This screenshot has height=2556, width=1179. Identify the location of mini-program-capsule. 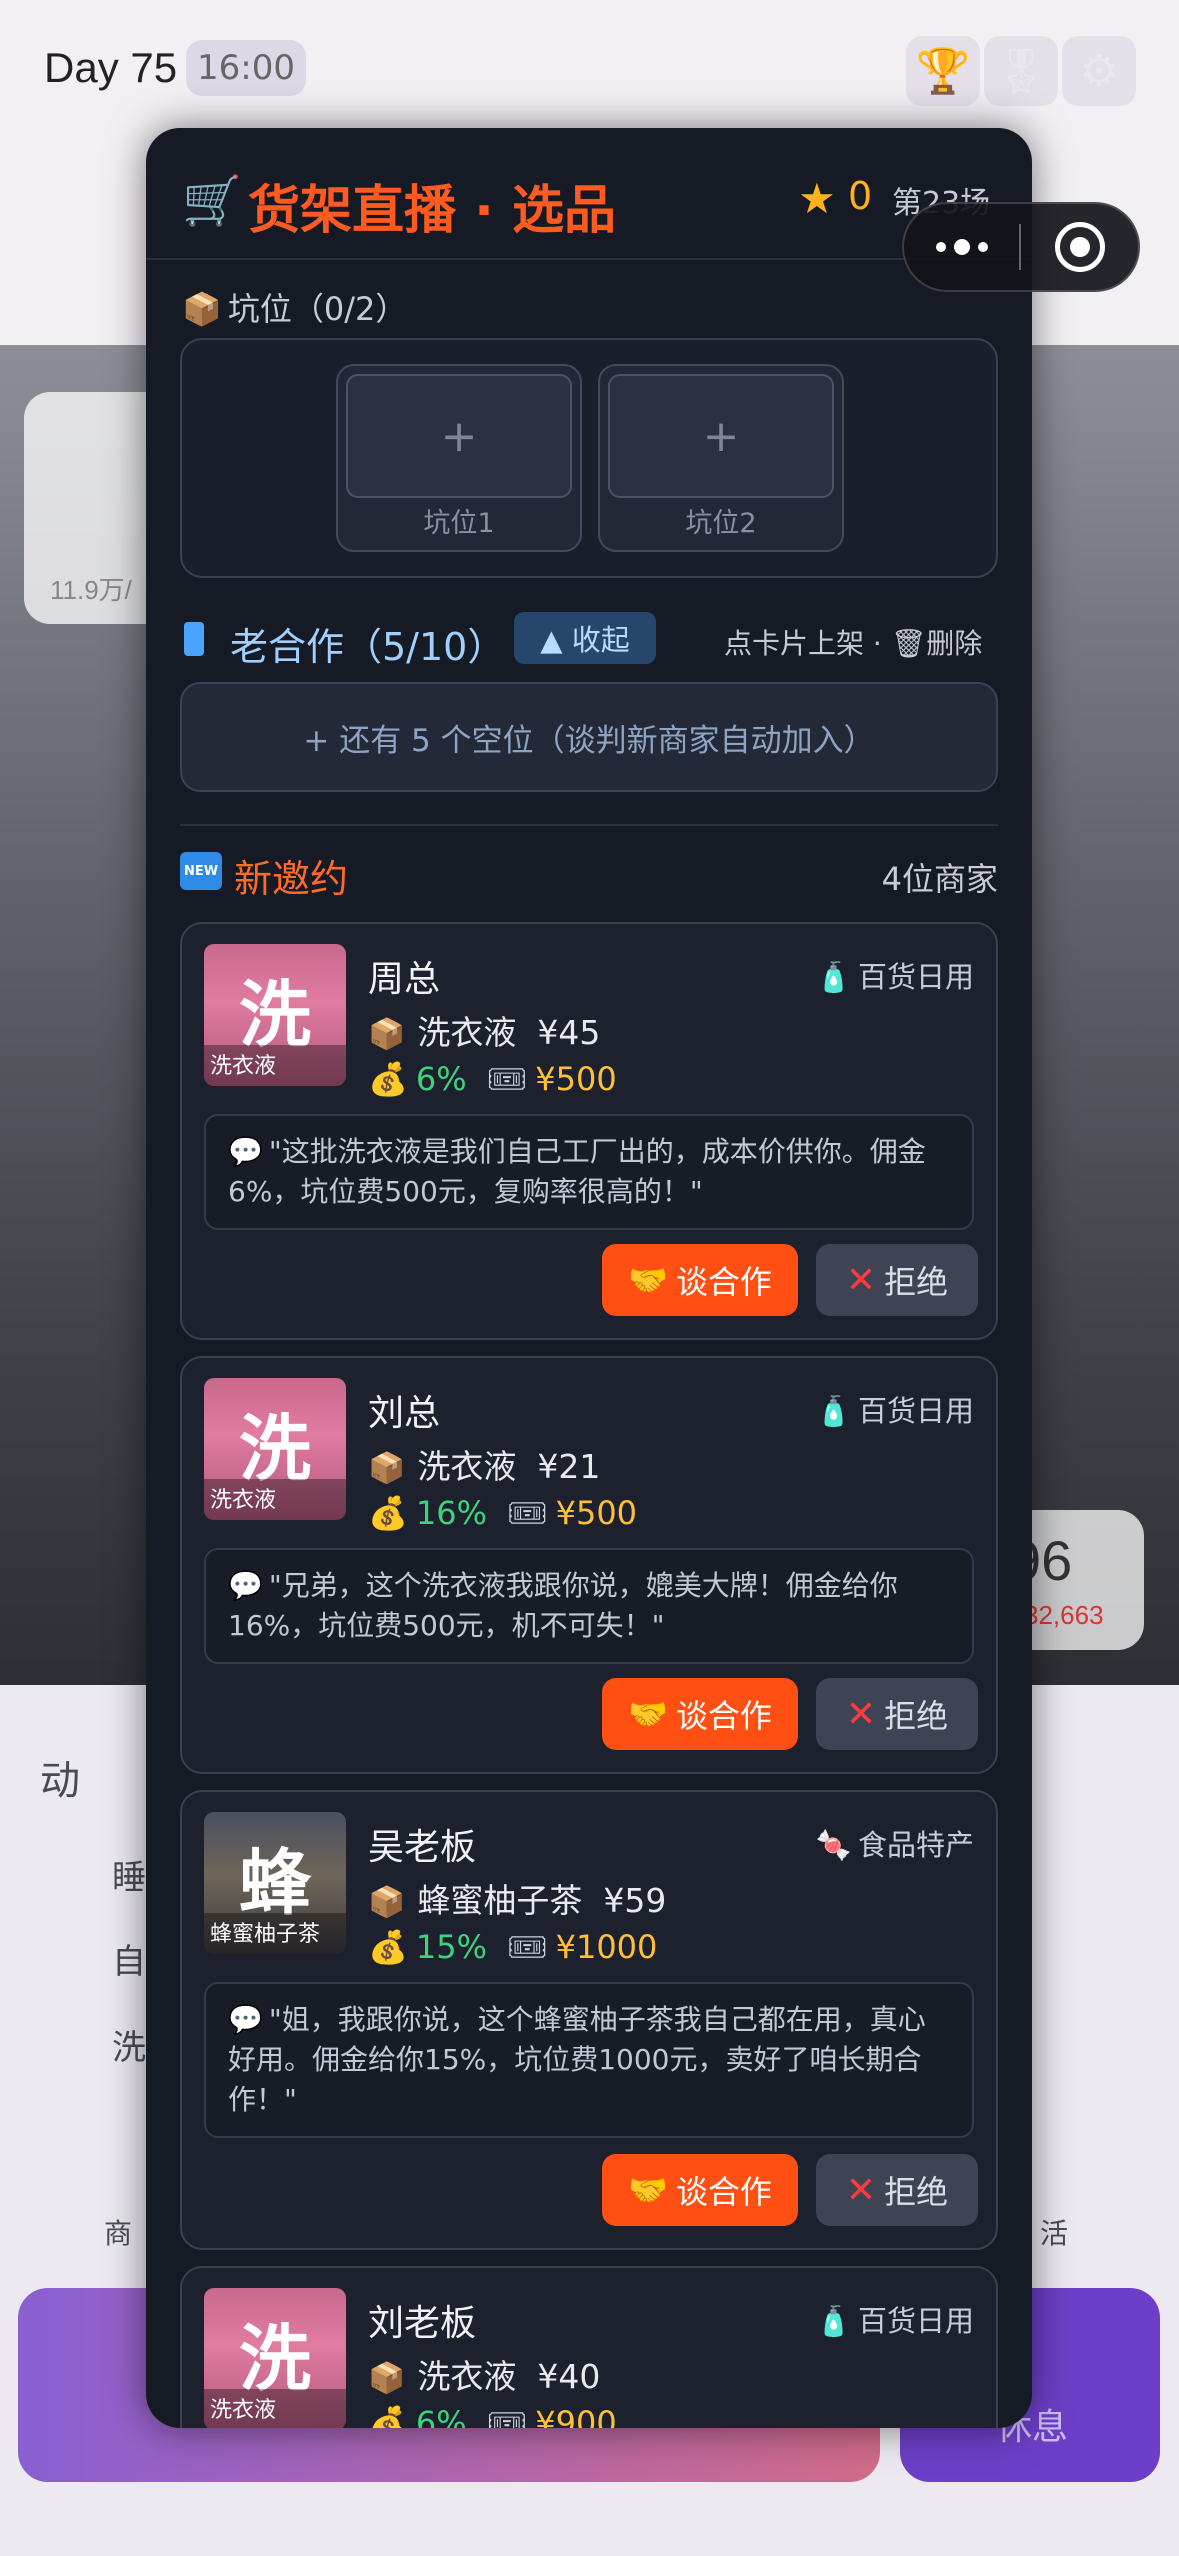
(1021, 247).